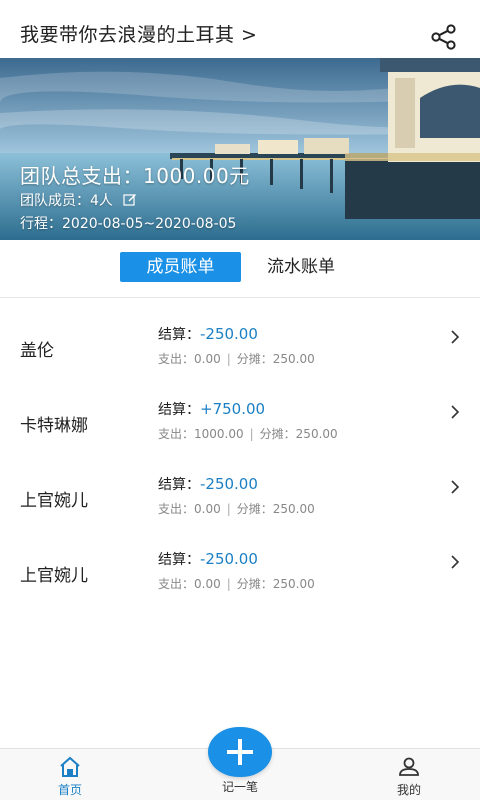 Image resolution: width=480 pixels, height=801 pixels. I want to click on settle-value: +750.00, so click(233, 409).